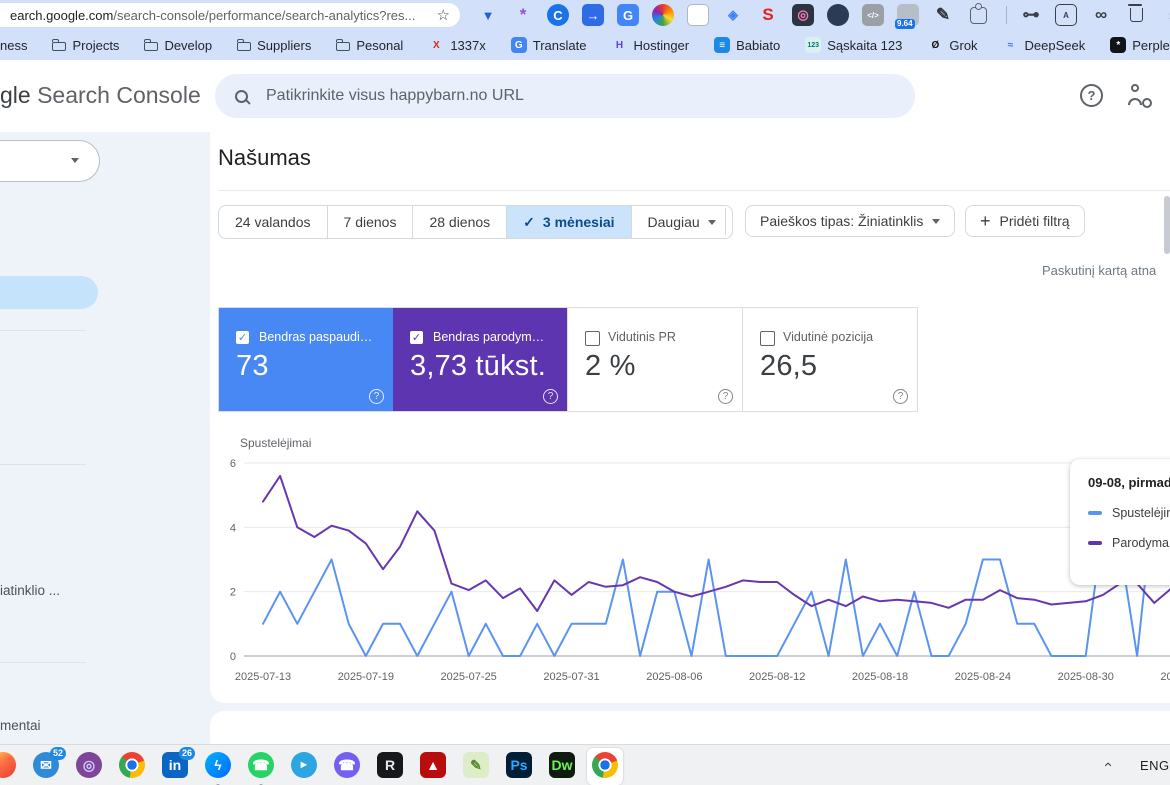 The width and height of the screenshot is (1170, 785). What do you see at coordinates (1140, 96) in the screenshot?
I see `user-settings-icon` at bounding box center [1140, 96].